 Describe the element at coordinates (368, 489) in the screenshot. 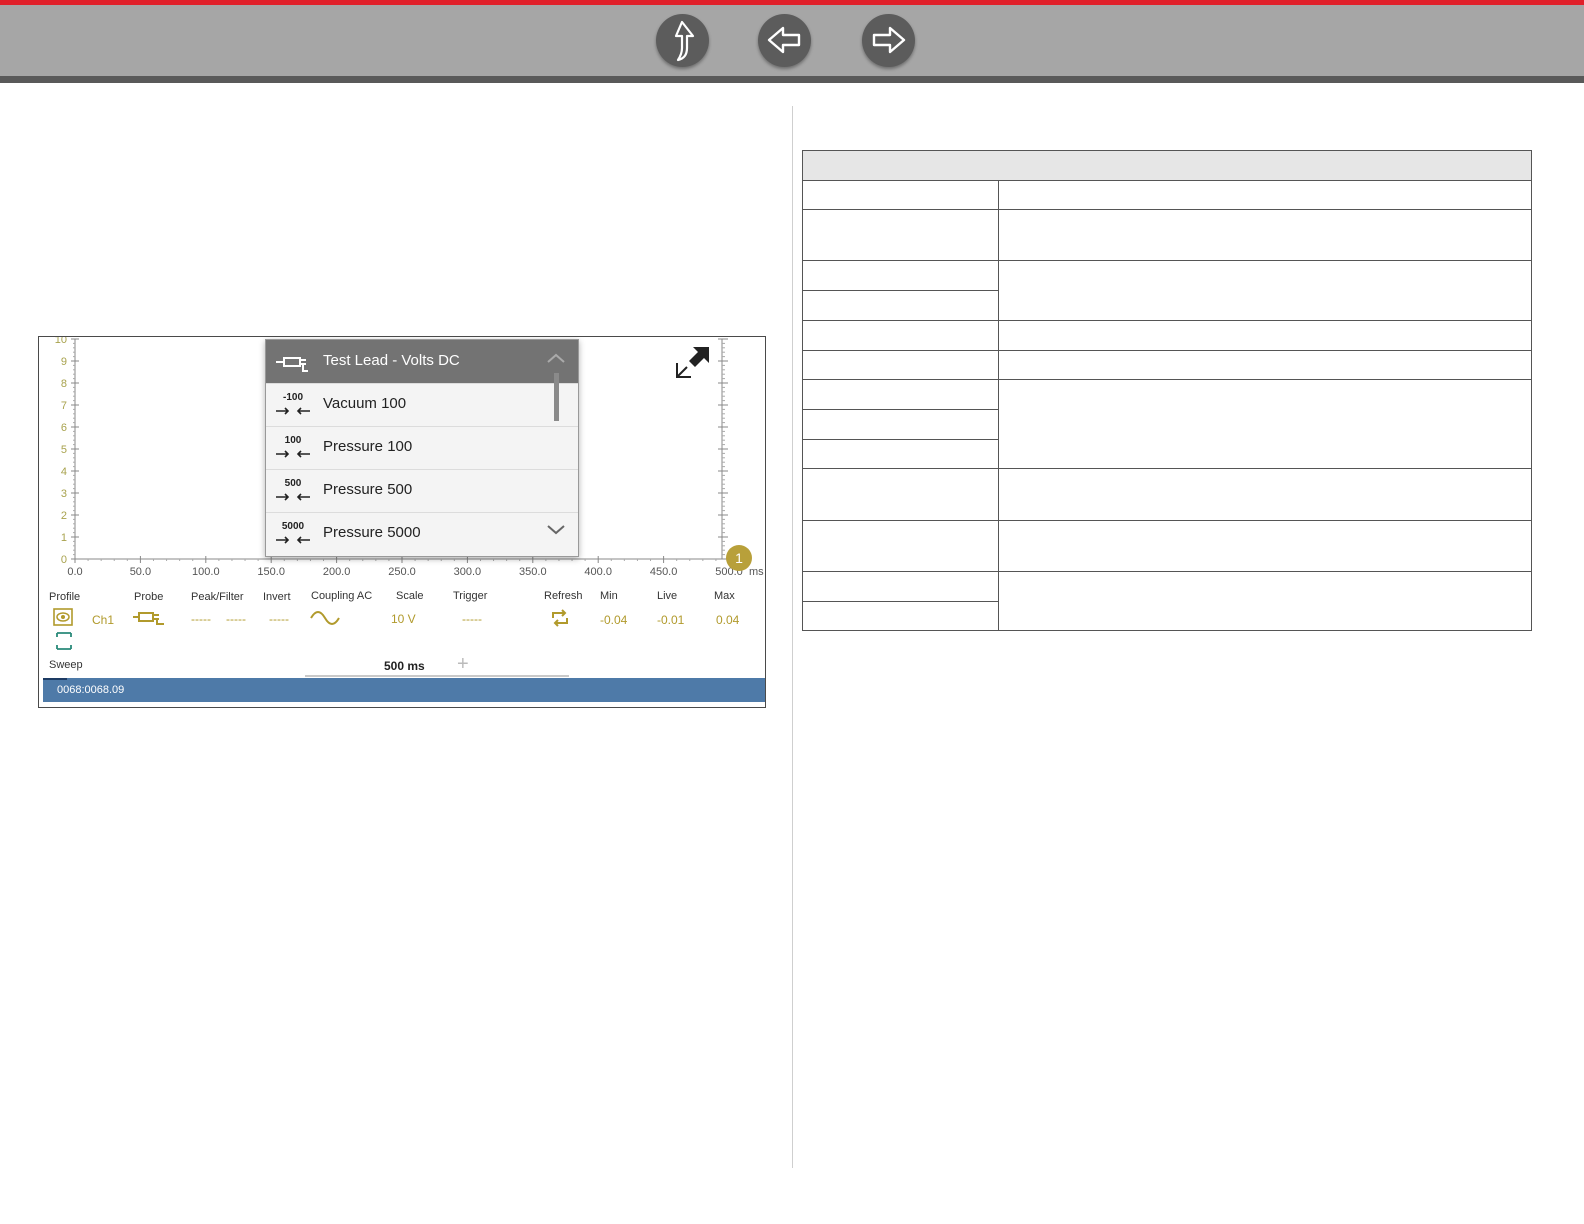

I see `probe-option-label: Pressure 500` at that location.